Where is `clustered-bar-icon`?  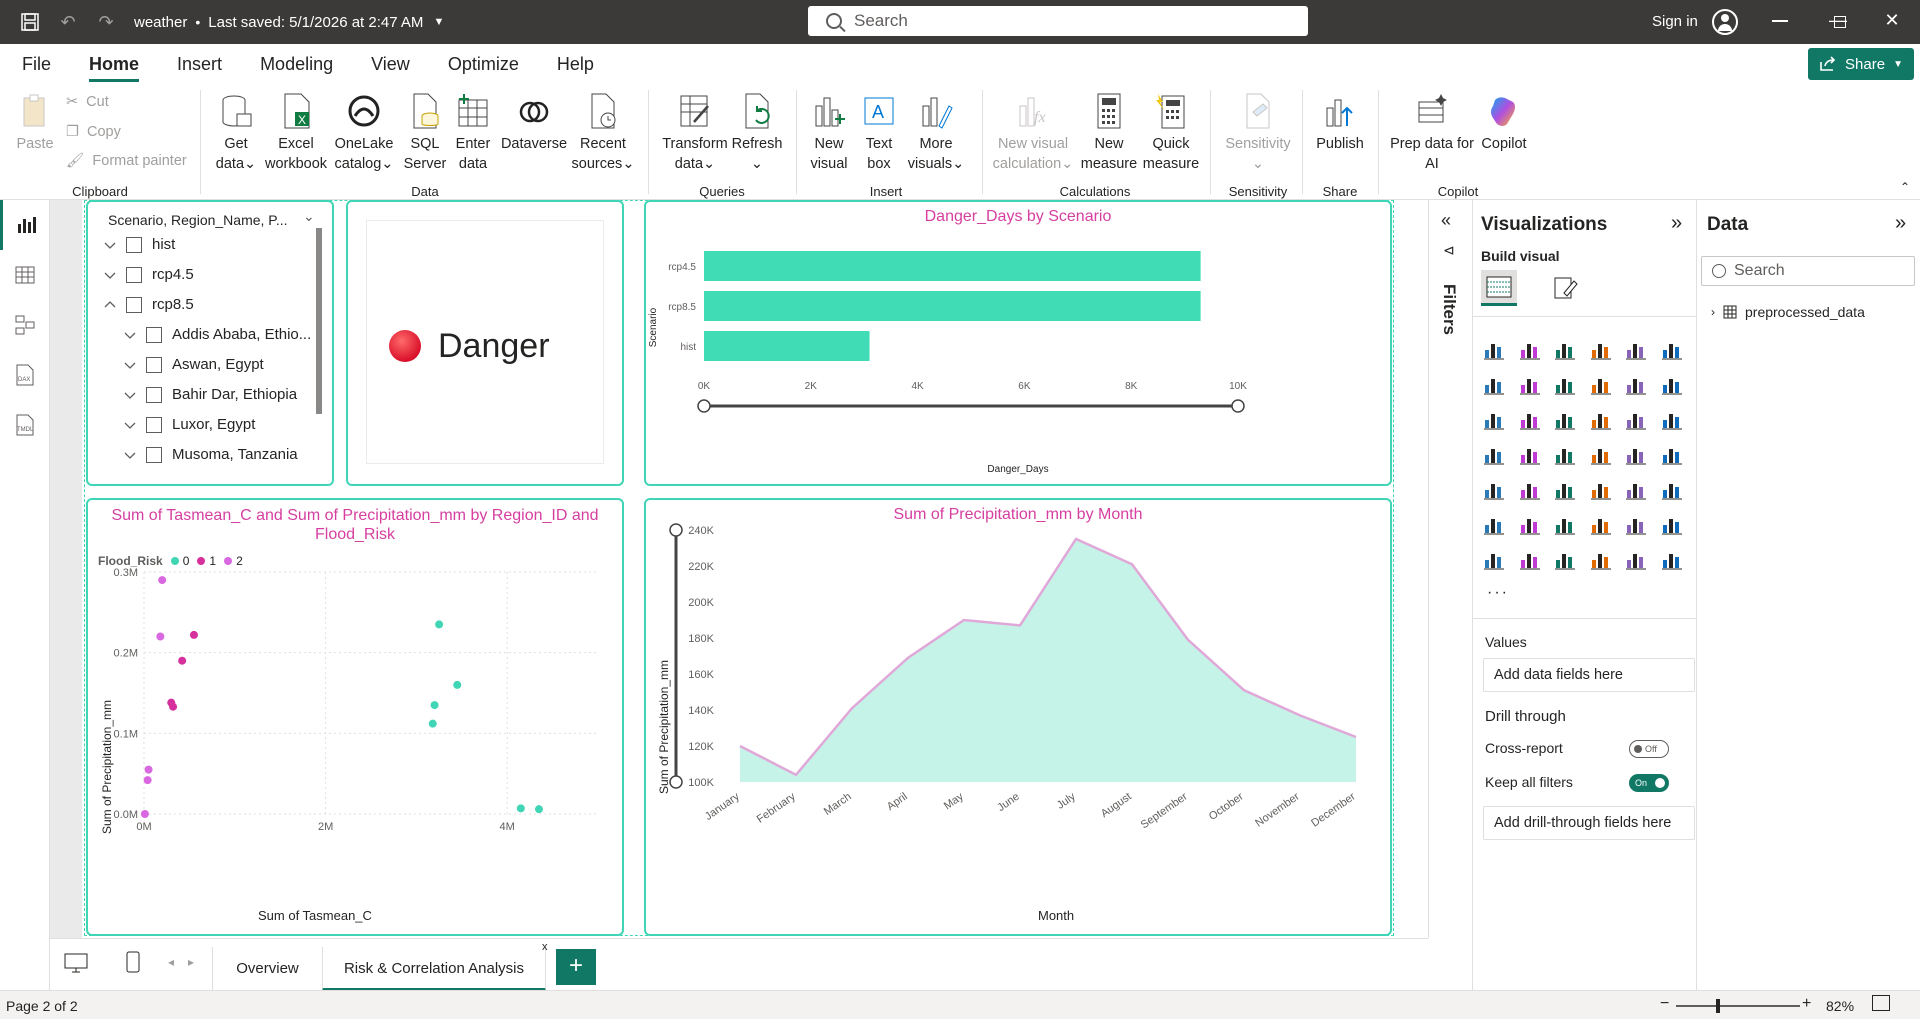 clustered-bar-icon is located at coordinates (1566, 350).